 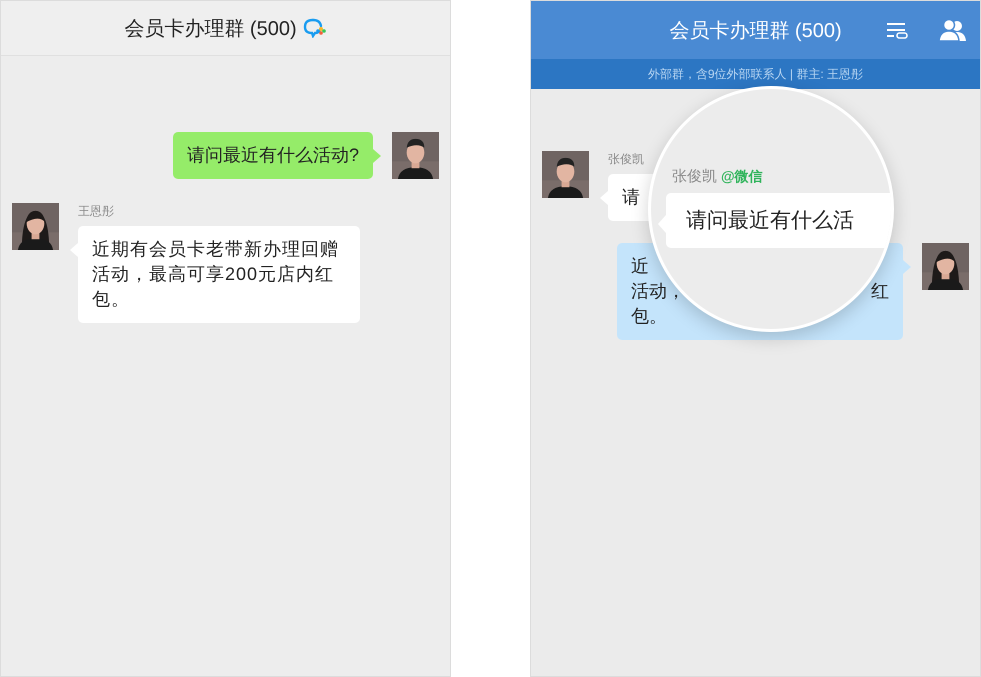 What do you see at coordinates (96, 211) in the screenshot?
I see `sender-name: 王恩彤` at bounding box center [96, 211].